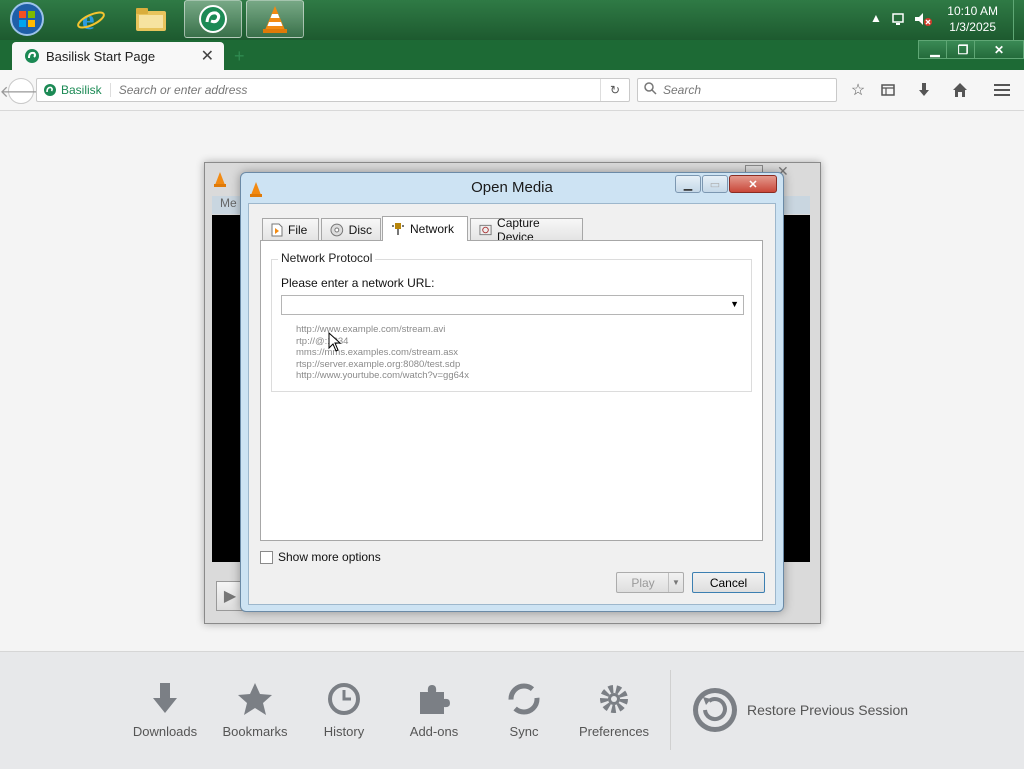  I want to click on site-identity-icon, so click(50, 90).